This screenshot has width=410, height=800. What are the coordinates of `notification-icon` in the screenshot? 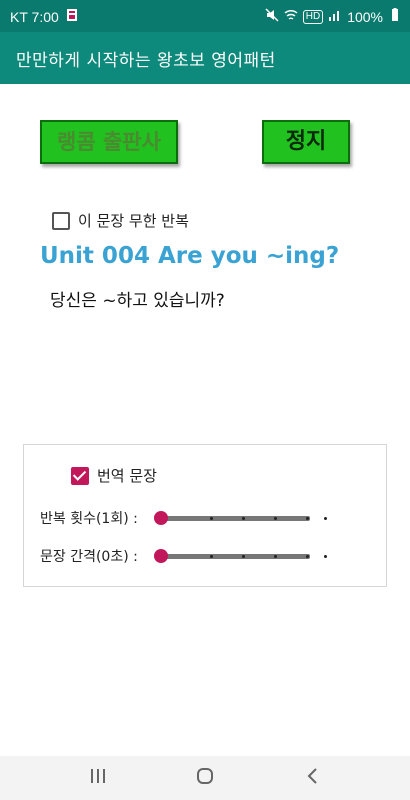 It's located at (72, 16).